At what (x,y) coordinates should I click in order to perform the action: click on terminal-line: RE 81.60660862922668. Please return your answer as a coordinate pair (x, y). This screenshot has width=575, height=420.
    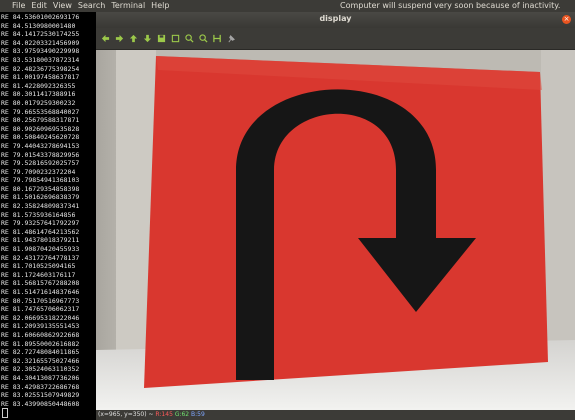
    Looking at the image, I should click on (40, 334).